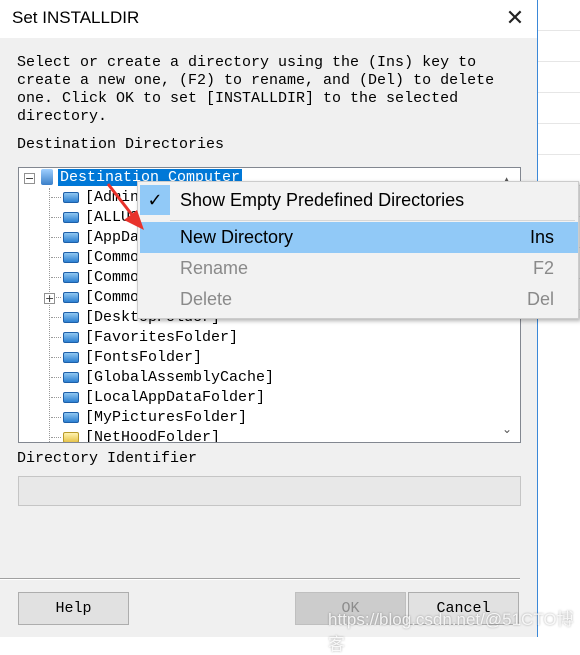  I want to click on menu-label: New Directory, so click(237, 237).